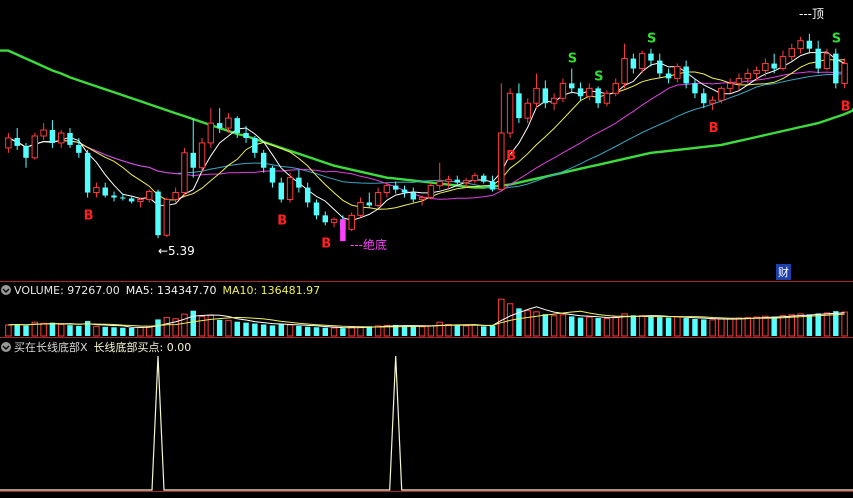  I want to click on panel-divider-mid, so click(426, 337).